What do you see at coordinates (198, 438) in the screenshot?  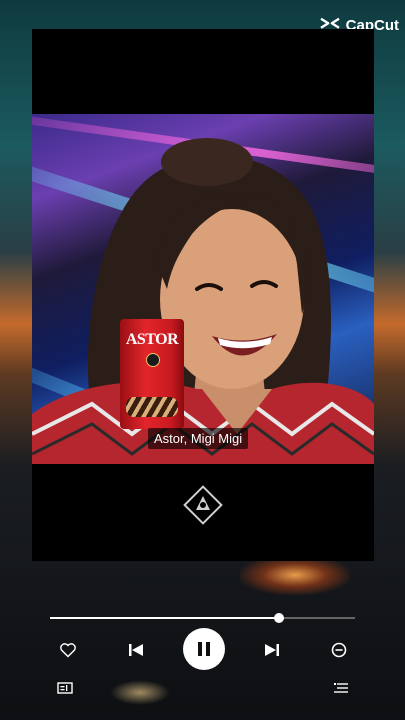 I see `video-caption: Astor, Migi Migi` at bounding box center [198, 438].